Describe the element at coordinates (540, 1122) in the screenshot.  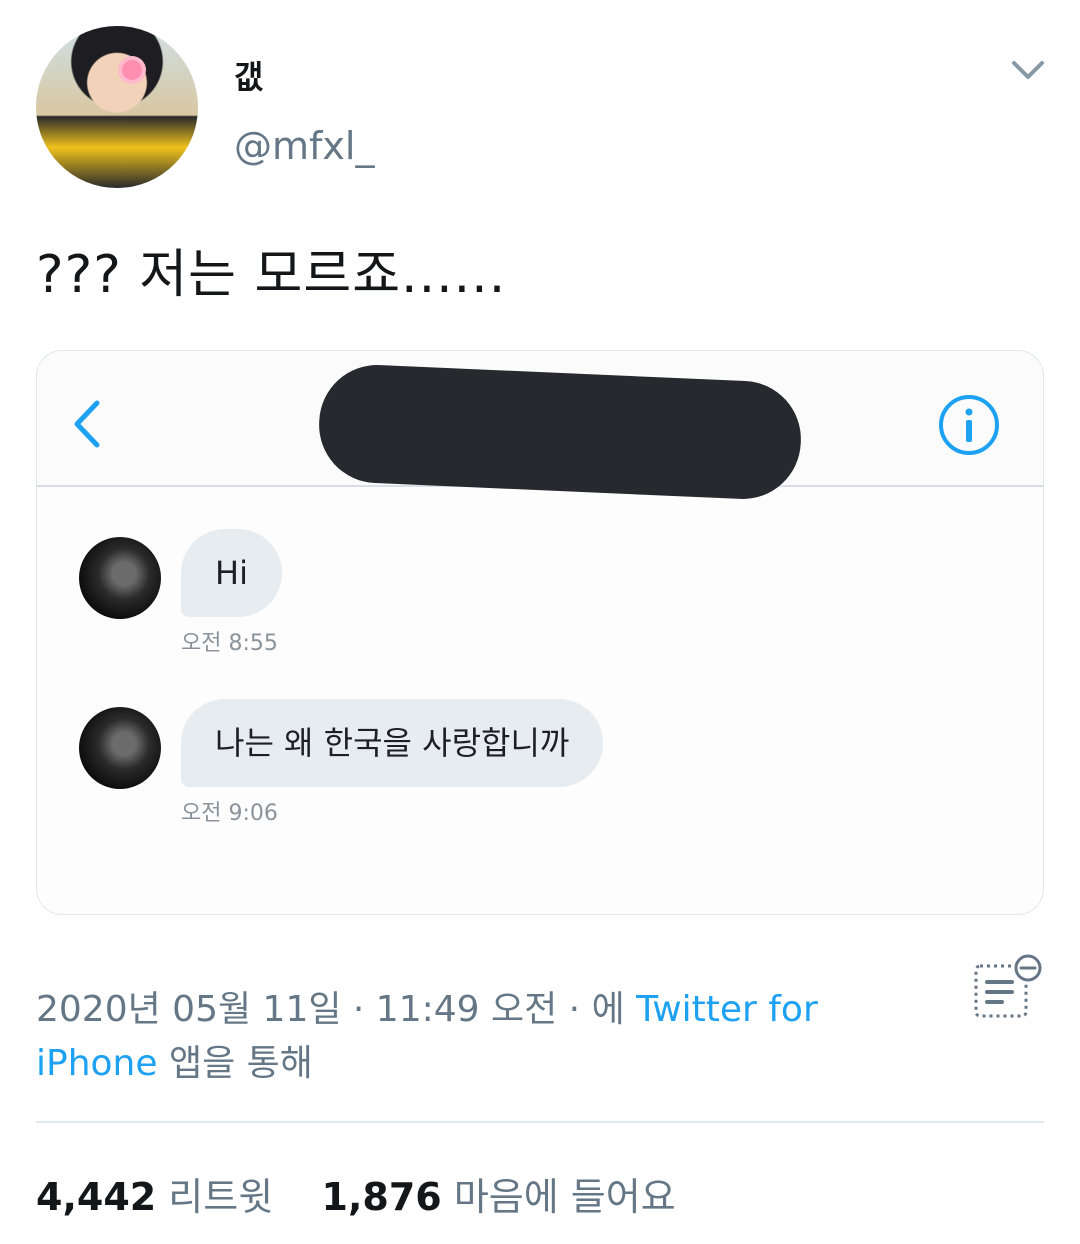
I see `divider` at that location.